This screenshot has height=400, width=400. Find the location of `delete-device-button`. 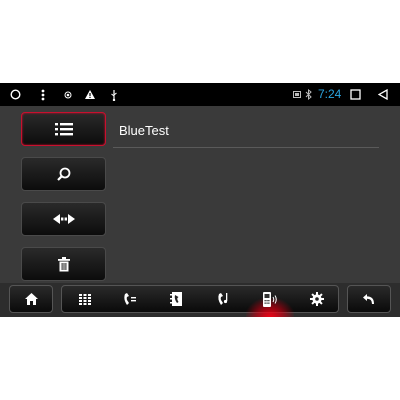

delete-device-button is located at coordinates (63, 264).